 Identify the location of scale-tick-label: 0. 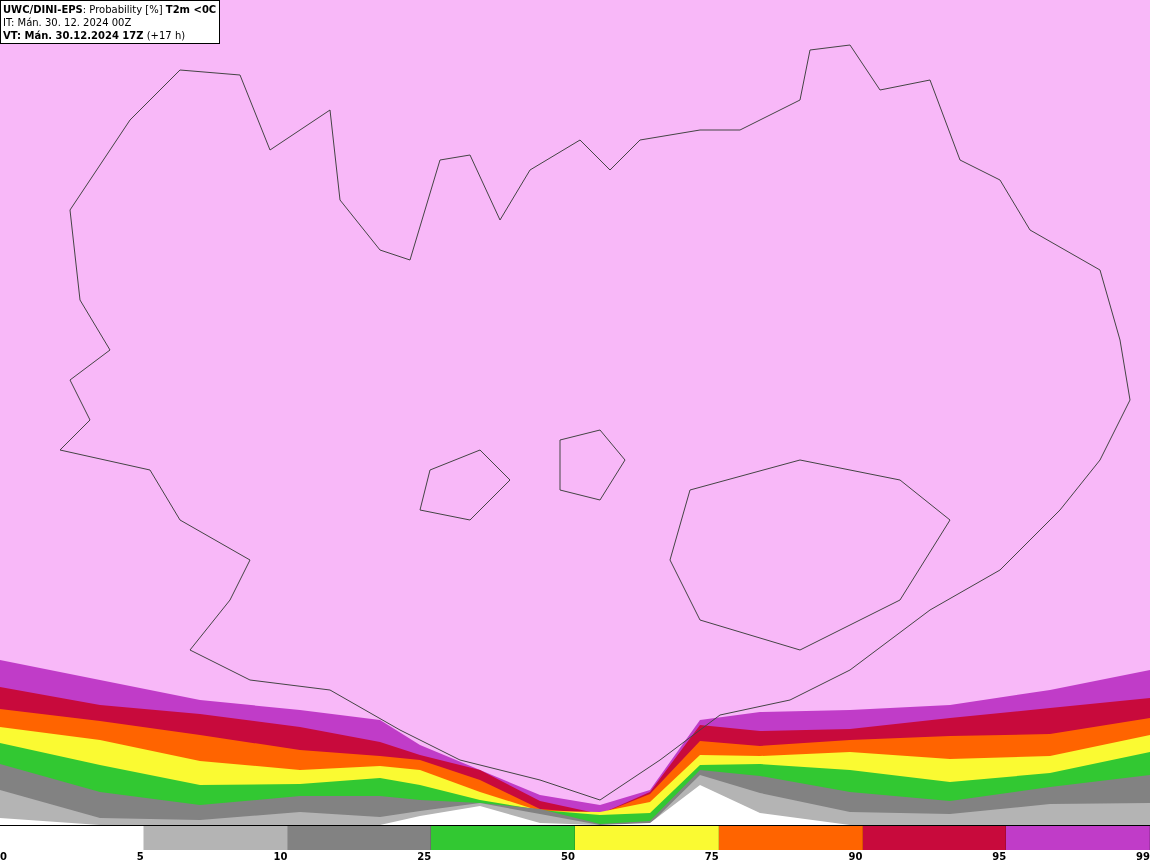
(3, 856).